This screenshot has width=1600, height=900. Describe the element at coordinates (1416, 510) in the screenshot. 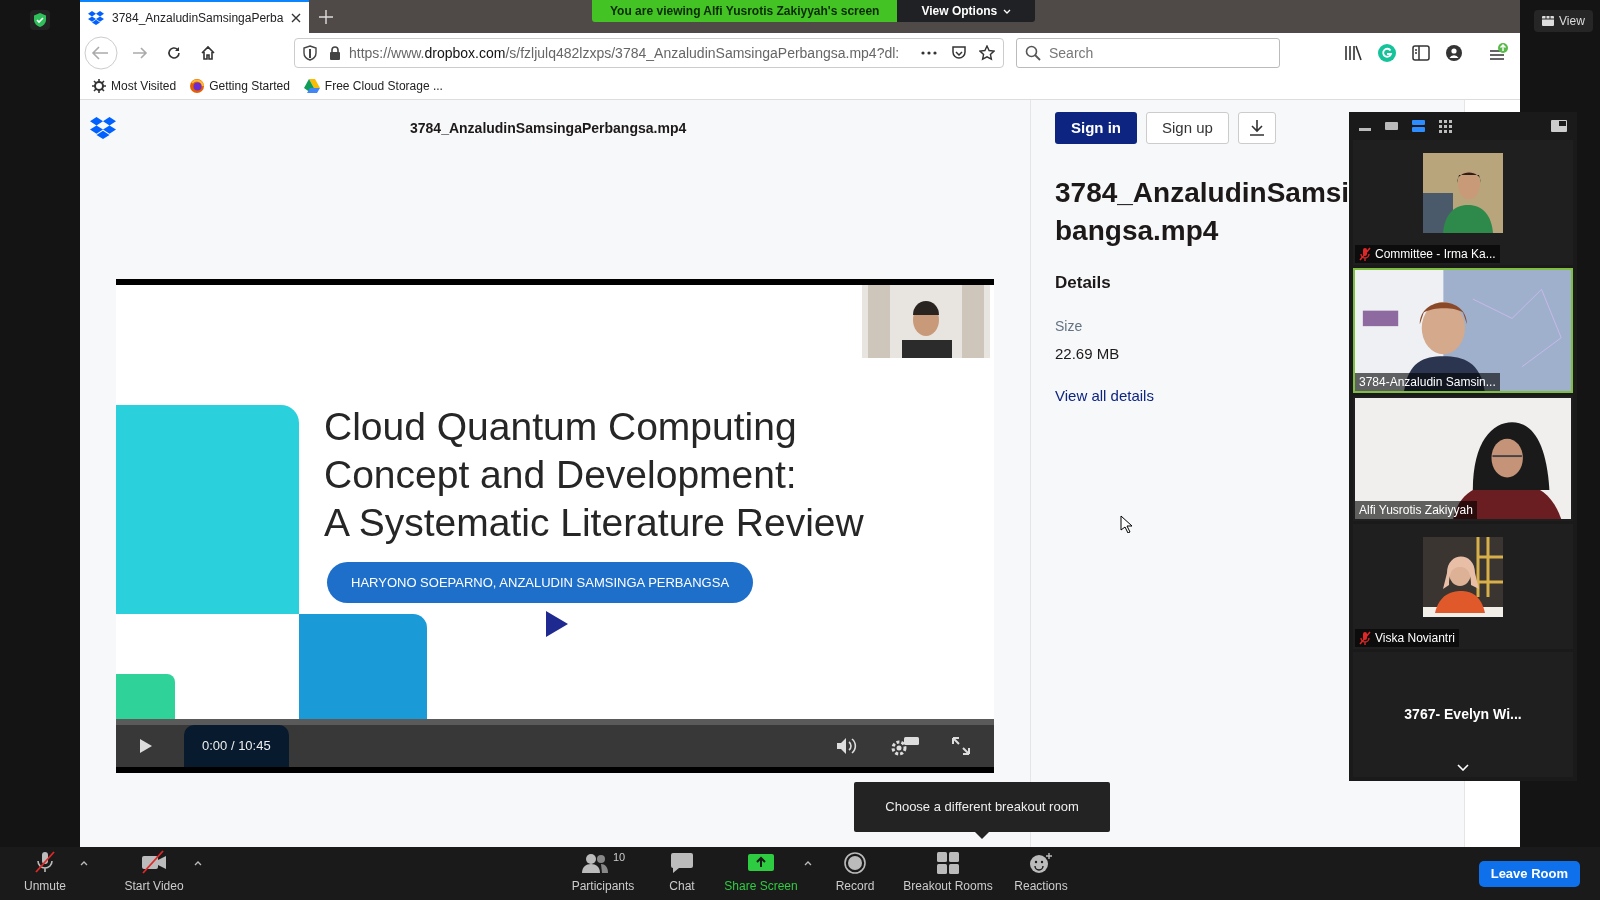

I see `participant-name: Alfi Yusrotis Zakiyyah` at that location.